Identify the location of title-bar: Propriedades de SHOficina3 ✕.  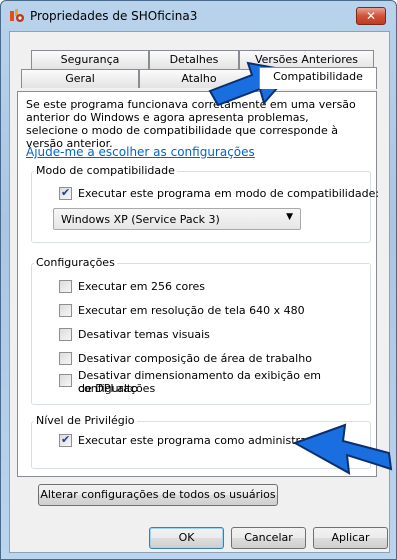
(198, 16).